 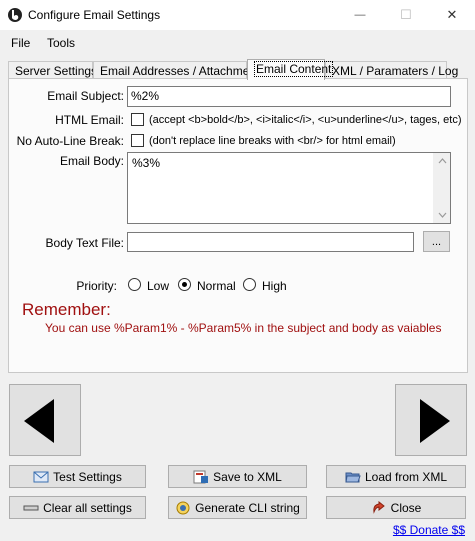 I want to click on remember-heading: Remember:, so click(x=66, y=309).